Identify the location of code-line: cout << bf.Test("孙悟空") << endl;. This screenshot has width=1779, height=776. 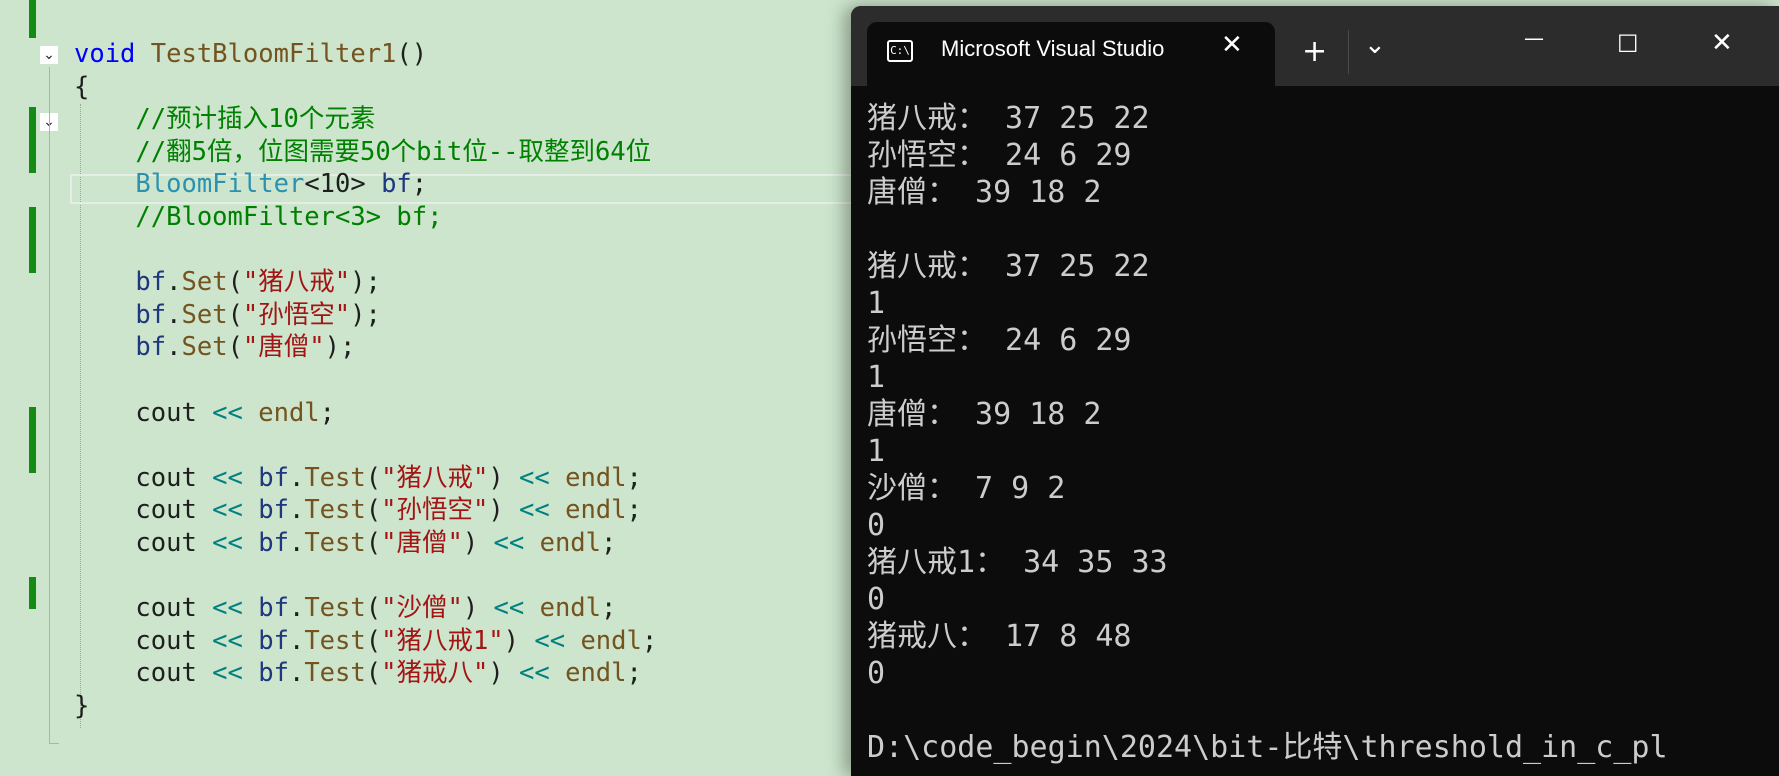
(358, 510).